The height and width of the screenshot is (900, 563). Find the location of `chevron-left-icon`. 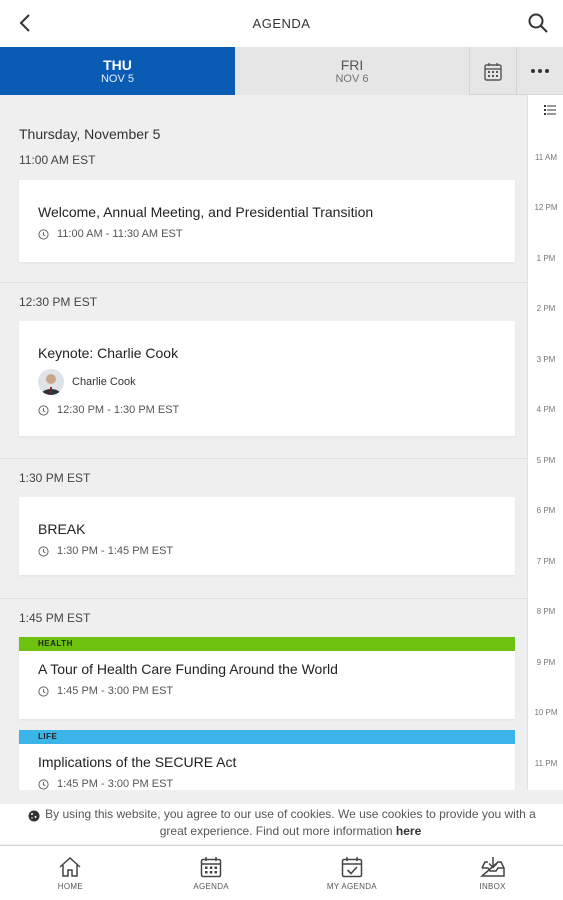

chevron-left-icon is located at coordinates (24, 23).